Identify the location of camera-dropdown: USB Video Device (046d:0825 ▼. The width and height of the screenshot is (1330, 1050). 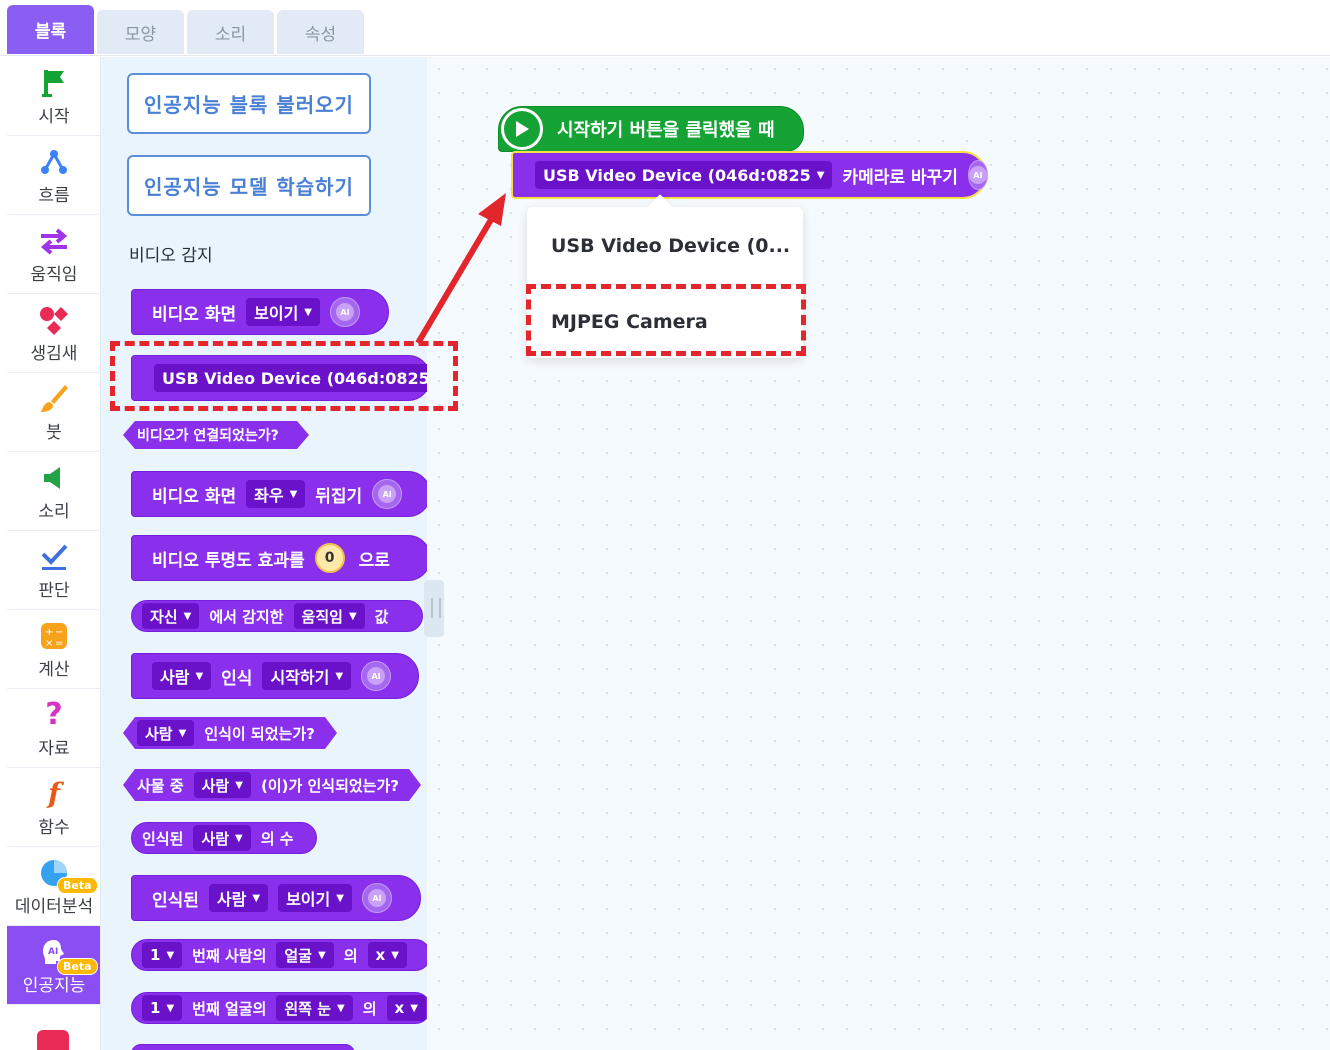
(684, 175).